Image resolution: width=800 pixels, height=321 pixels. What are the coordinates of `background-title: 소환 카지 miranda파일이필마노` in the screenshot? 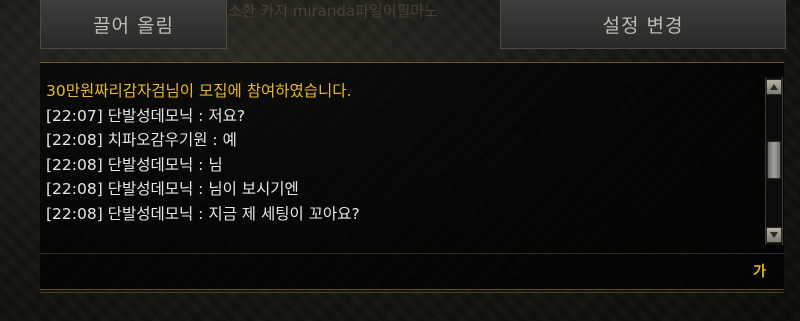 It's located at (333, 11).